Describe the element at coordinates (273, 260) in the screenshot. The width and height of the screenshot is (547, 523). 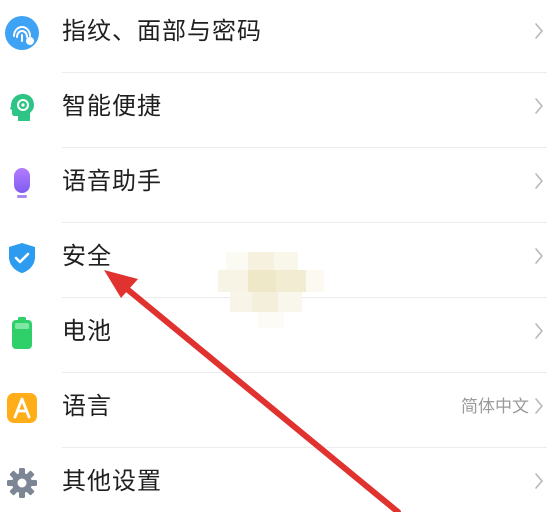
I see `settings-item-security: 安全` at that location.